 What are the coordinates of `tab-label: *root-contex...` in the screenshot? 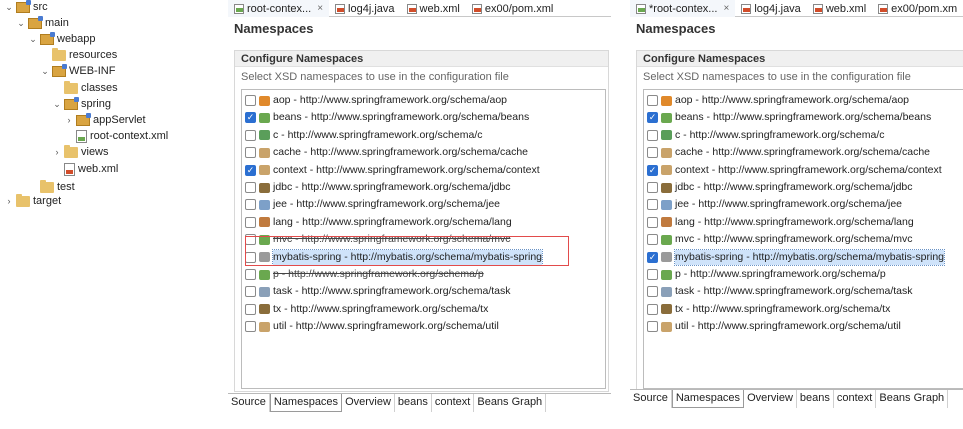 It's located at (683, 8).